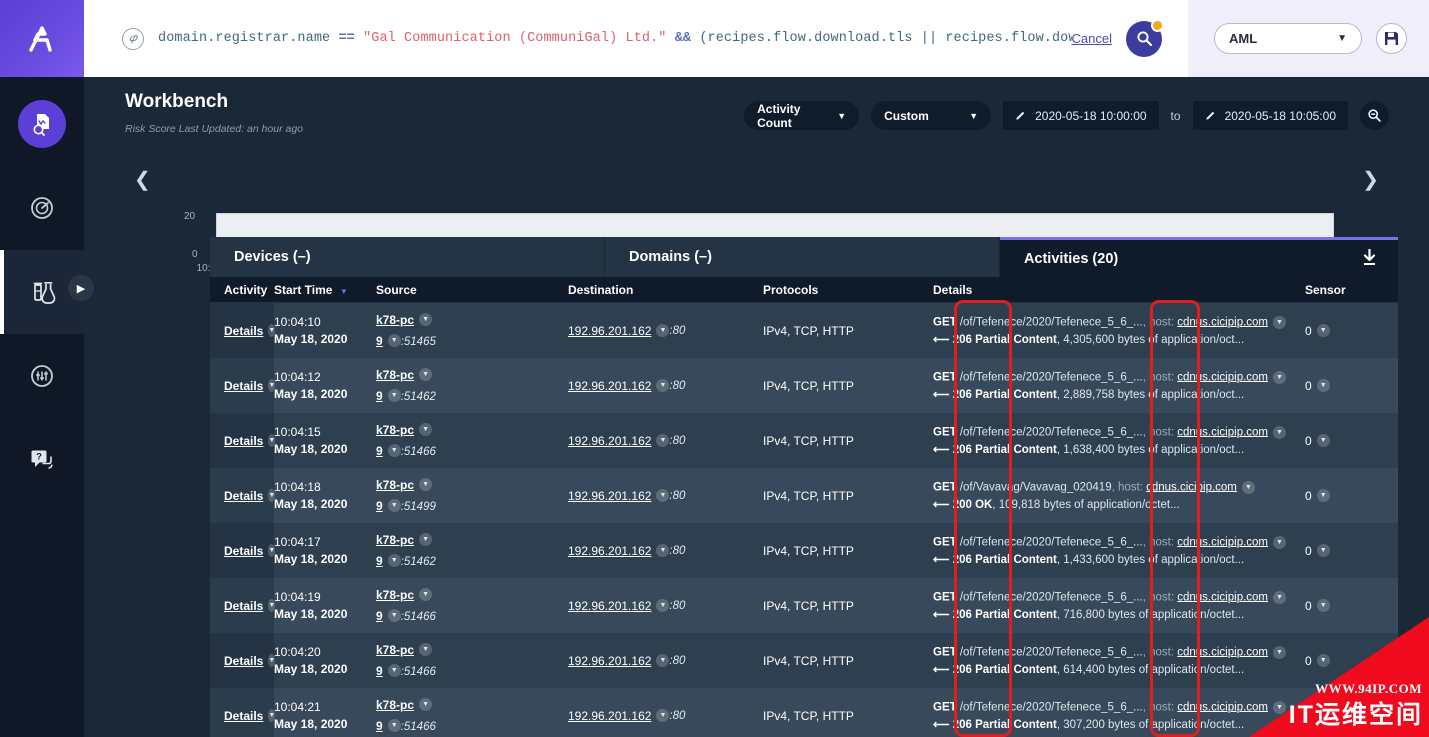  I want to click on chart-prev-button: ❮, so click(142, 179).